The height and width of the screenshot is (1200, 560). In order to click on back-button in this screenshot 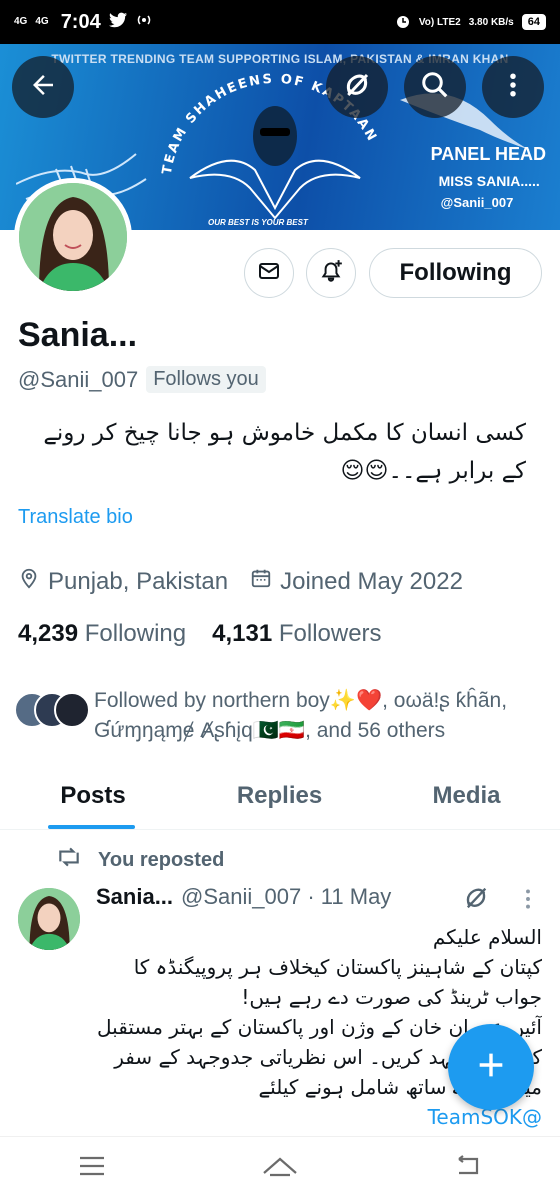, I will do `click(43, 87)`.